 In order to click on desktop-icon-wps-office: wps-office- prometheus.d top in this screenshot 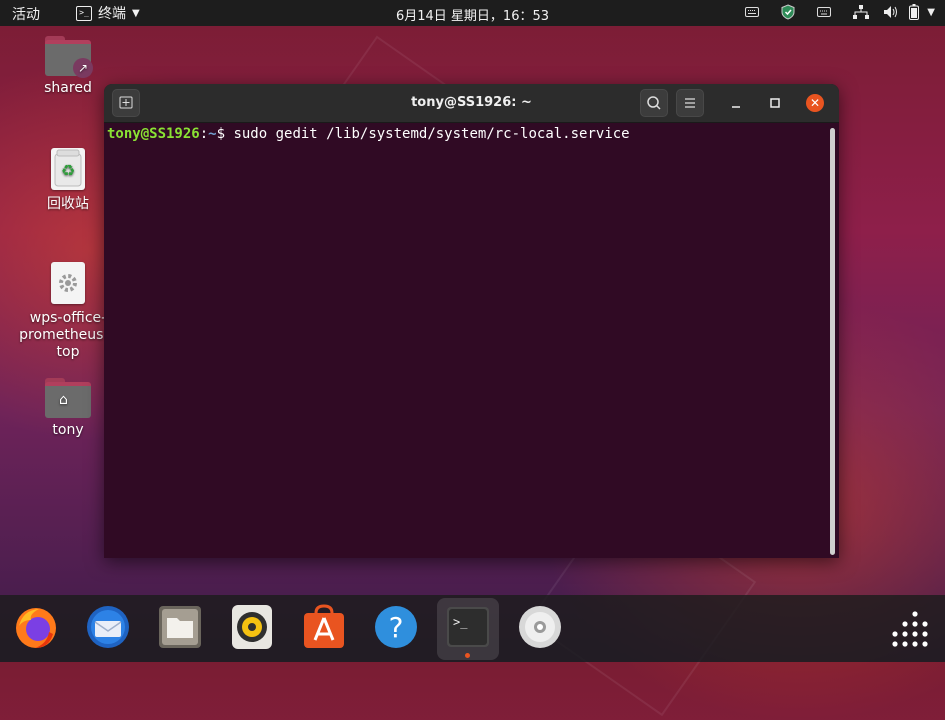, I will do `click(68, 311)`.